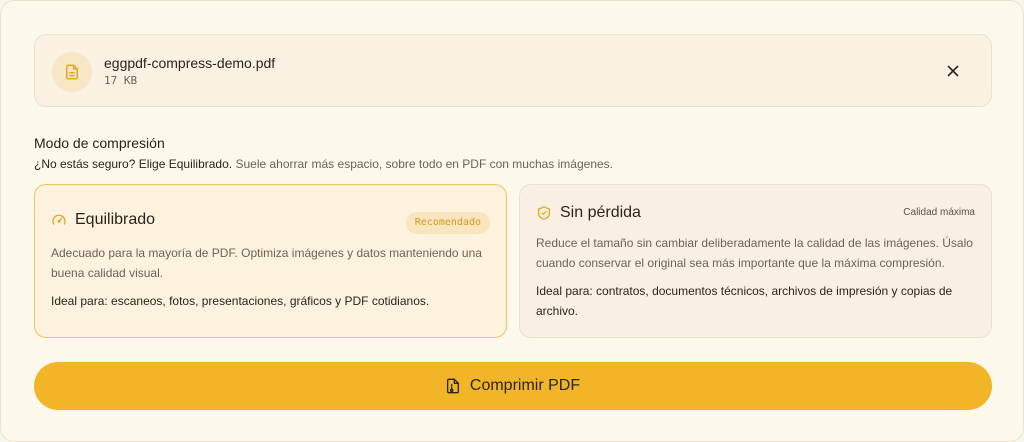 This screenshot has width=1024, height=442. I want to click on compress-pdf-label: Comprimir PDF, so click(525, 385).